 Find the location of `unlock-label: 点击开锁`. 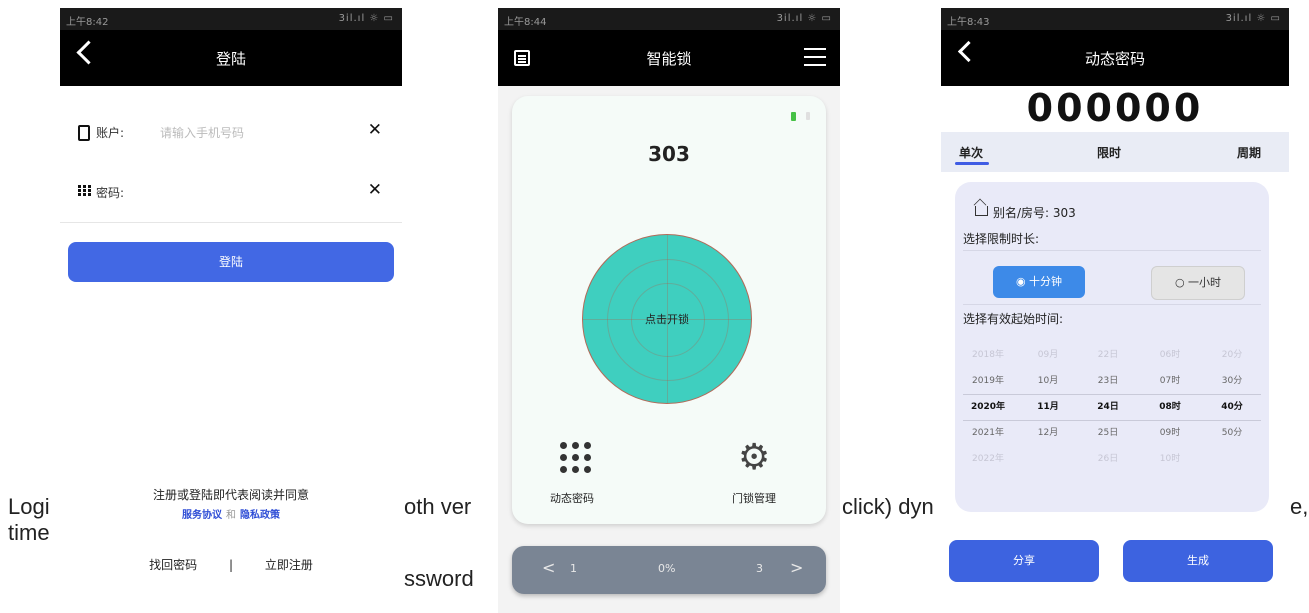

unlock-label: 点击开锁 is located at coordinates (667, 319).